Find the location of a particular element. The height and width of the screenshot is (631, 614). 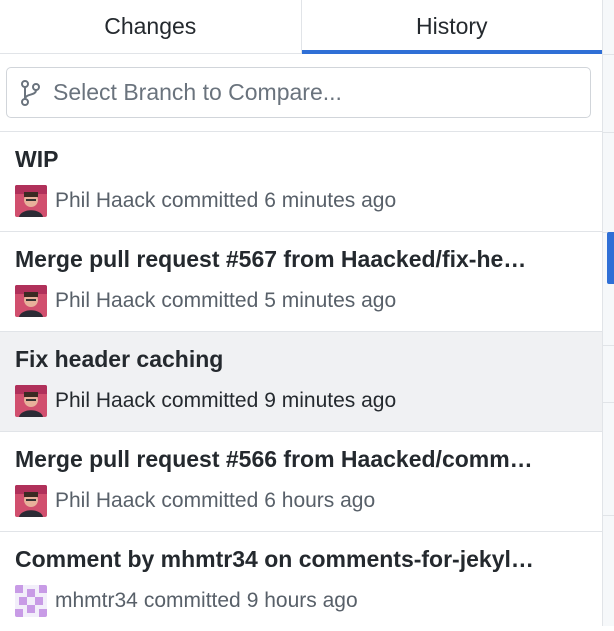

commit-meta: Phil Haack committed 5 minutes ago is located at coordinates (205, 301).